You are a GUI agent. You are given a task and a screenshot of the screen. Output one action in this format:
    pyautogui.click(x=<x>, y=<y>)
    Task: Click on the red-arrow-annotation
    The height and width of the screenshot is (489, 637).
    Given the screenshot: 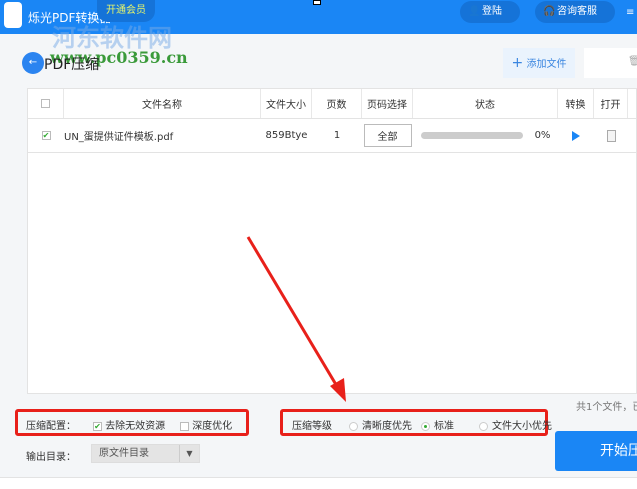 What is the action you would take?
    pyautogui.click(x=296, y=319)
    